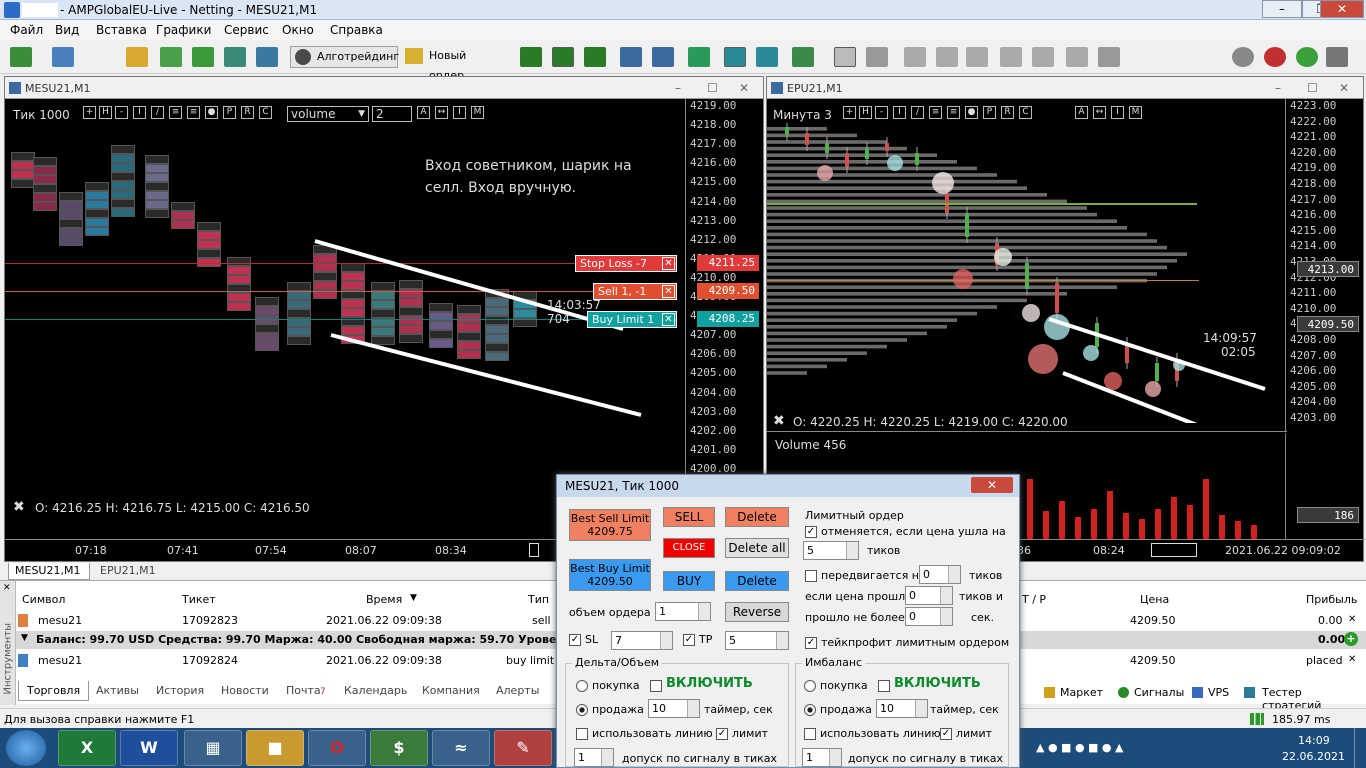 Image resolution: width=1366 pixels, height=768 pixels. Describe the element at coordinates (267, 57) in the screenshot. I see `tester-icon` at that location.